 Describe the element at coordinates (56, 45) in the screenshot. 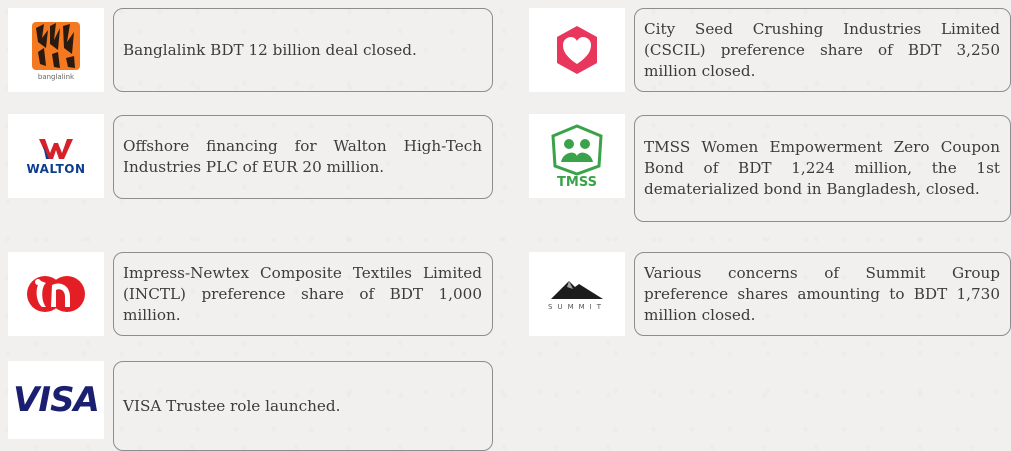

I see `banglalink-tiger-icon` at that location.